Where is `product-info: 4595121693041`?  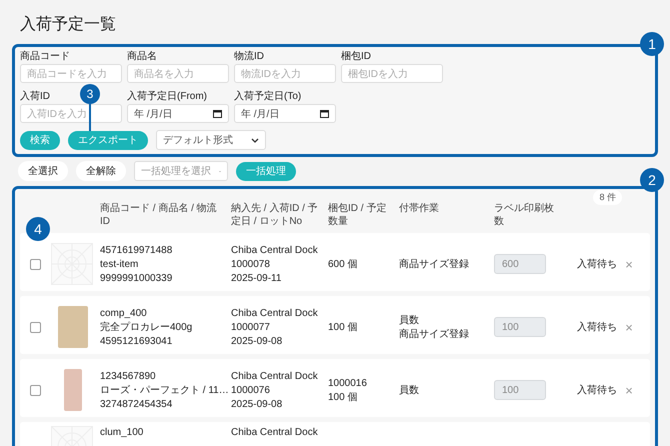 product-info: 4595121693041 is located at coordinates (137, 341).